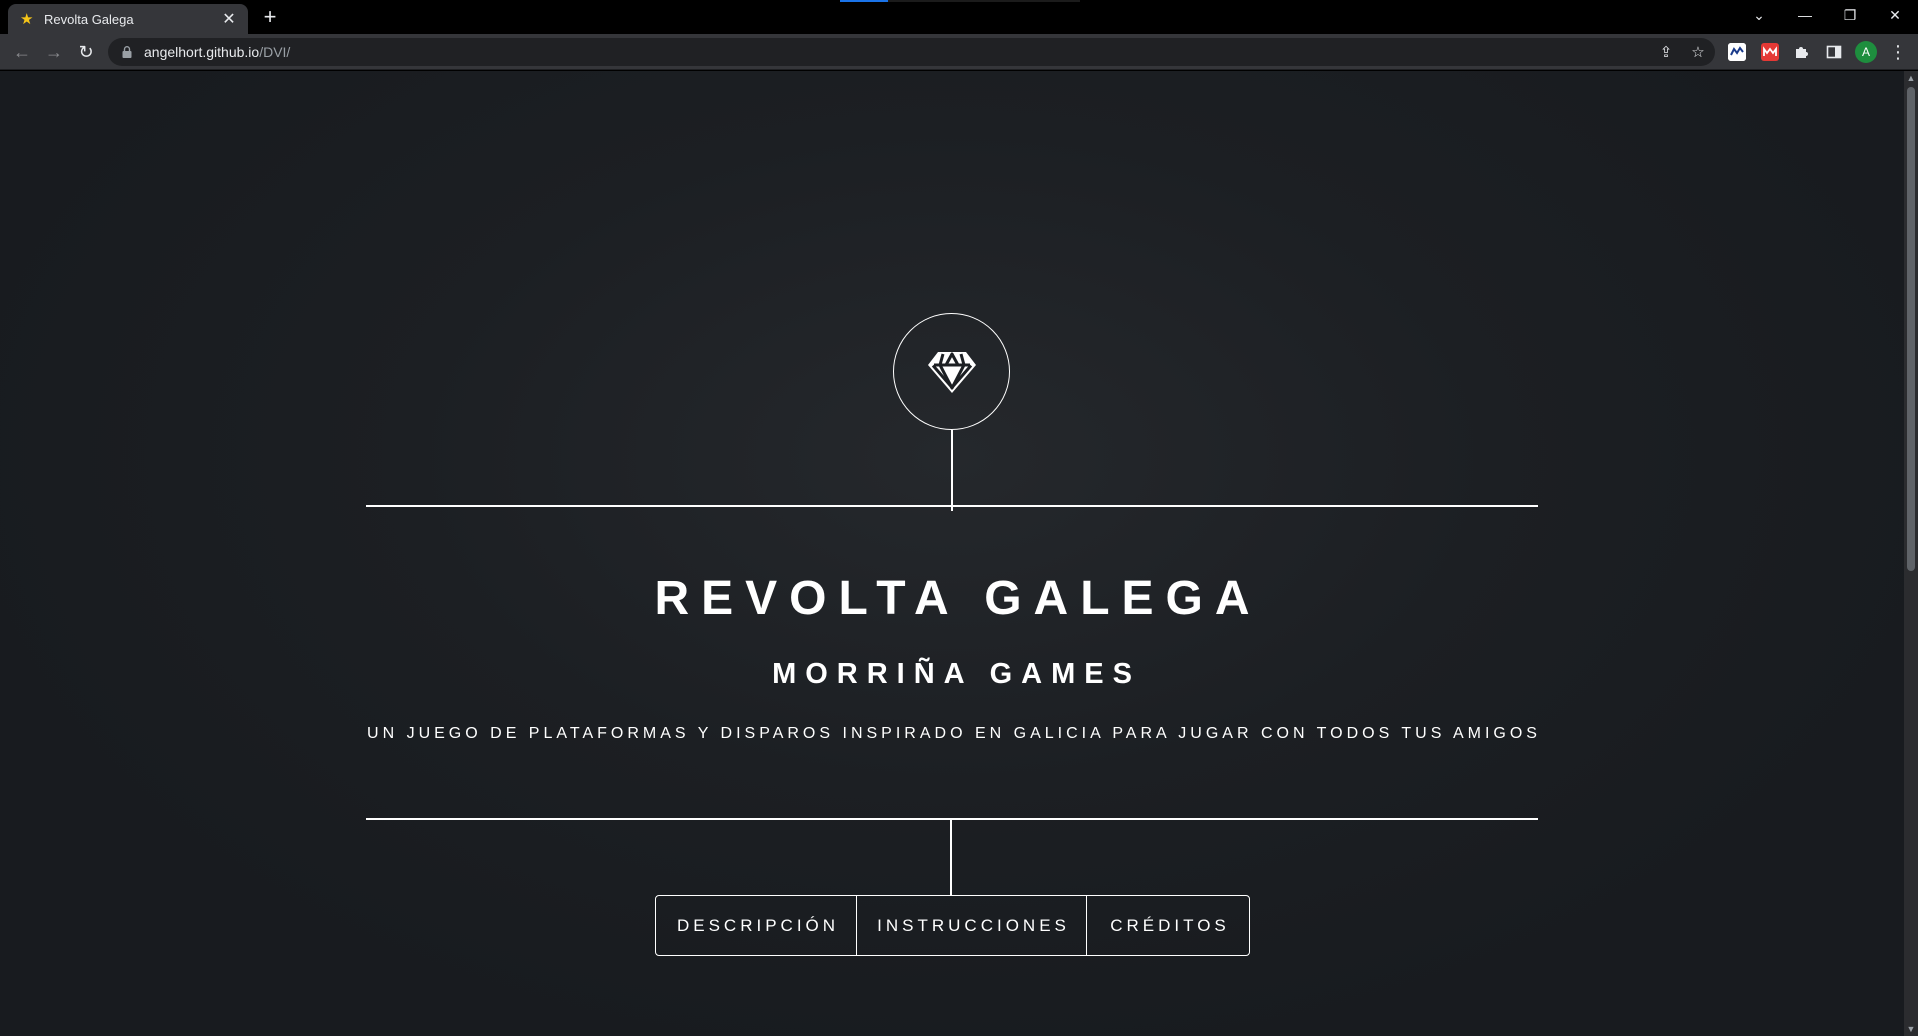 This screenshot has width=1918, height=1036. I want to click on puzzle-icon, so click(1802, 52).